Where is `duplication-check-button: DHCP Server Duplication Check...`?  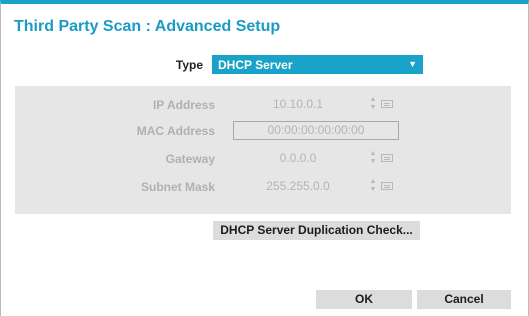 duplication-check-button: DHCP Server Duplication Check... is located at coordinates (316, 230).